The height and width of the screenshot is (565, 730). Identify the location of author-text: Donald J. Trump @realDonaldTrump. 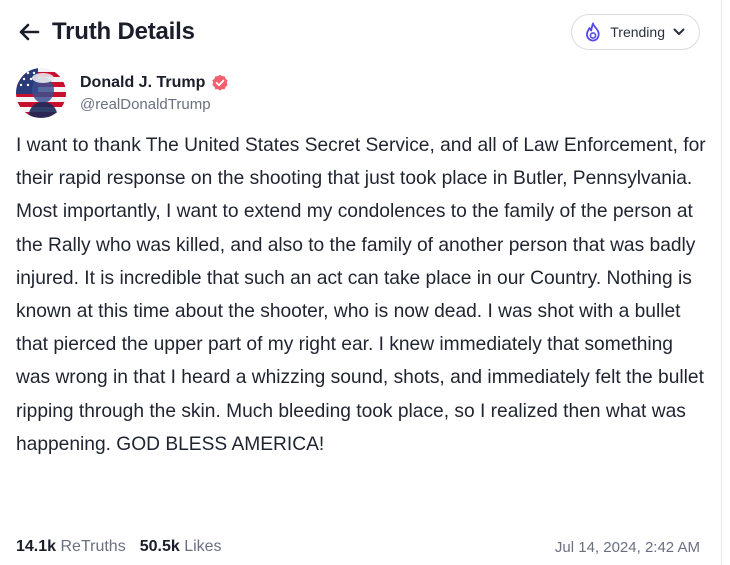
(154, 93).